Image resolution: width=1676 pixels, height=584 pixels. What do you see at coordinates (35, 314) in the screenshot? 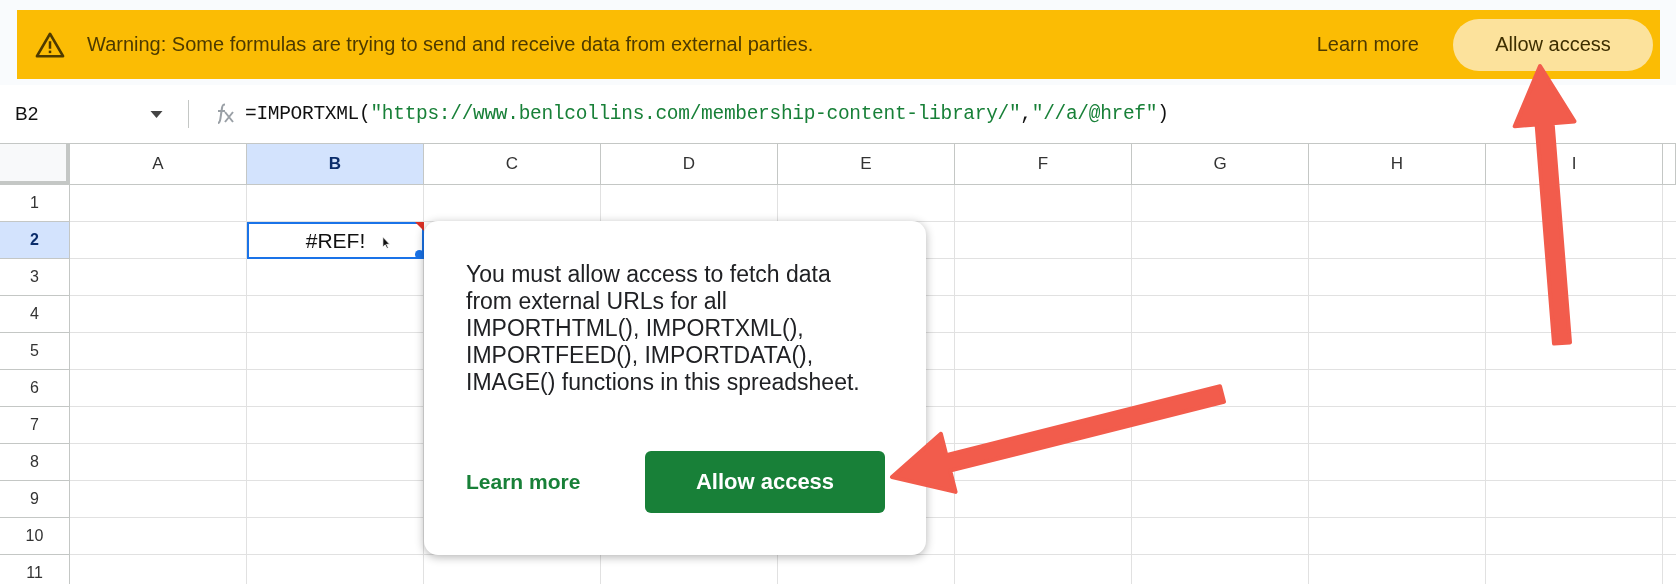
I see `row-header: 4` at bounding box center [35, 314].